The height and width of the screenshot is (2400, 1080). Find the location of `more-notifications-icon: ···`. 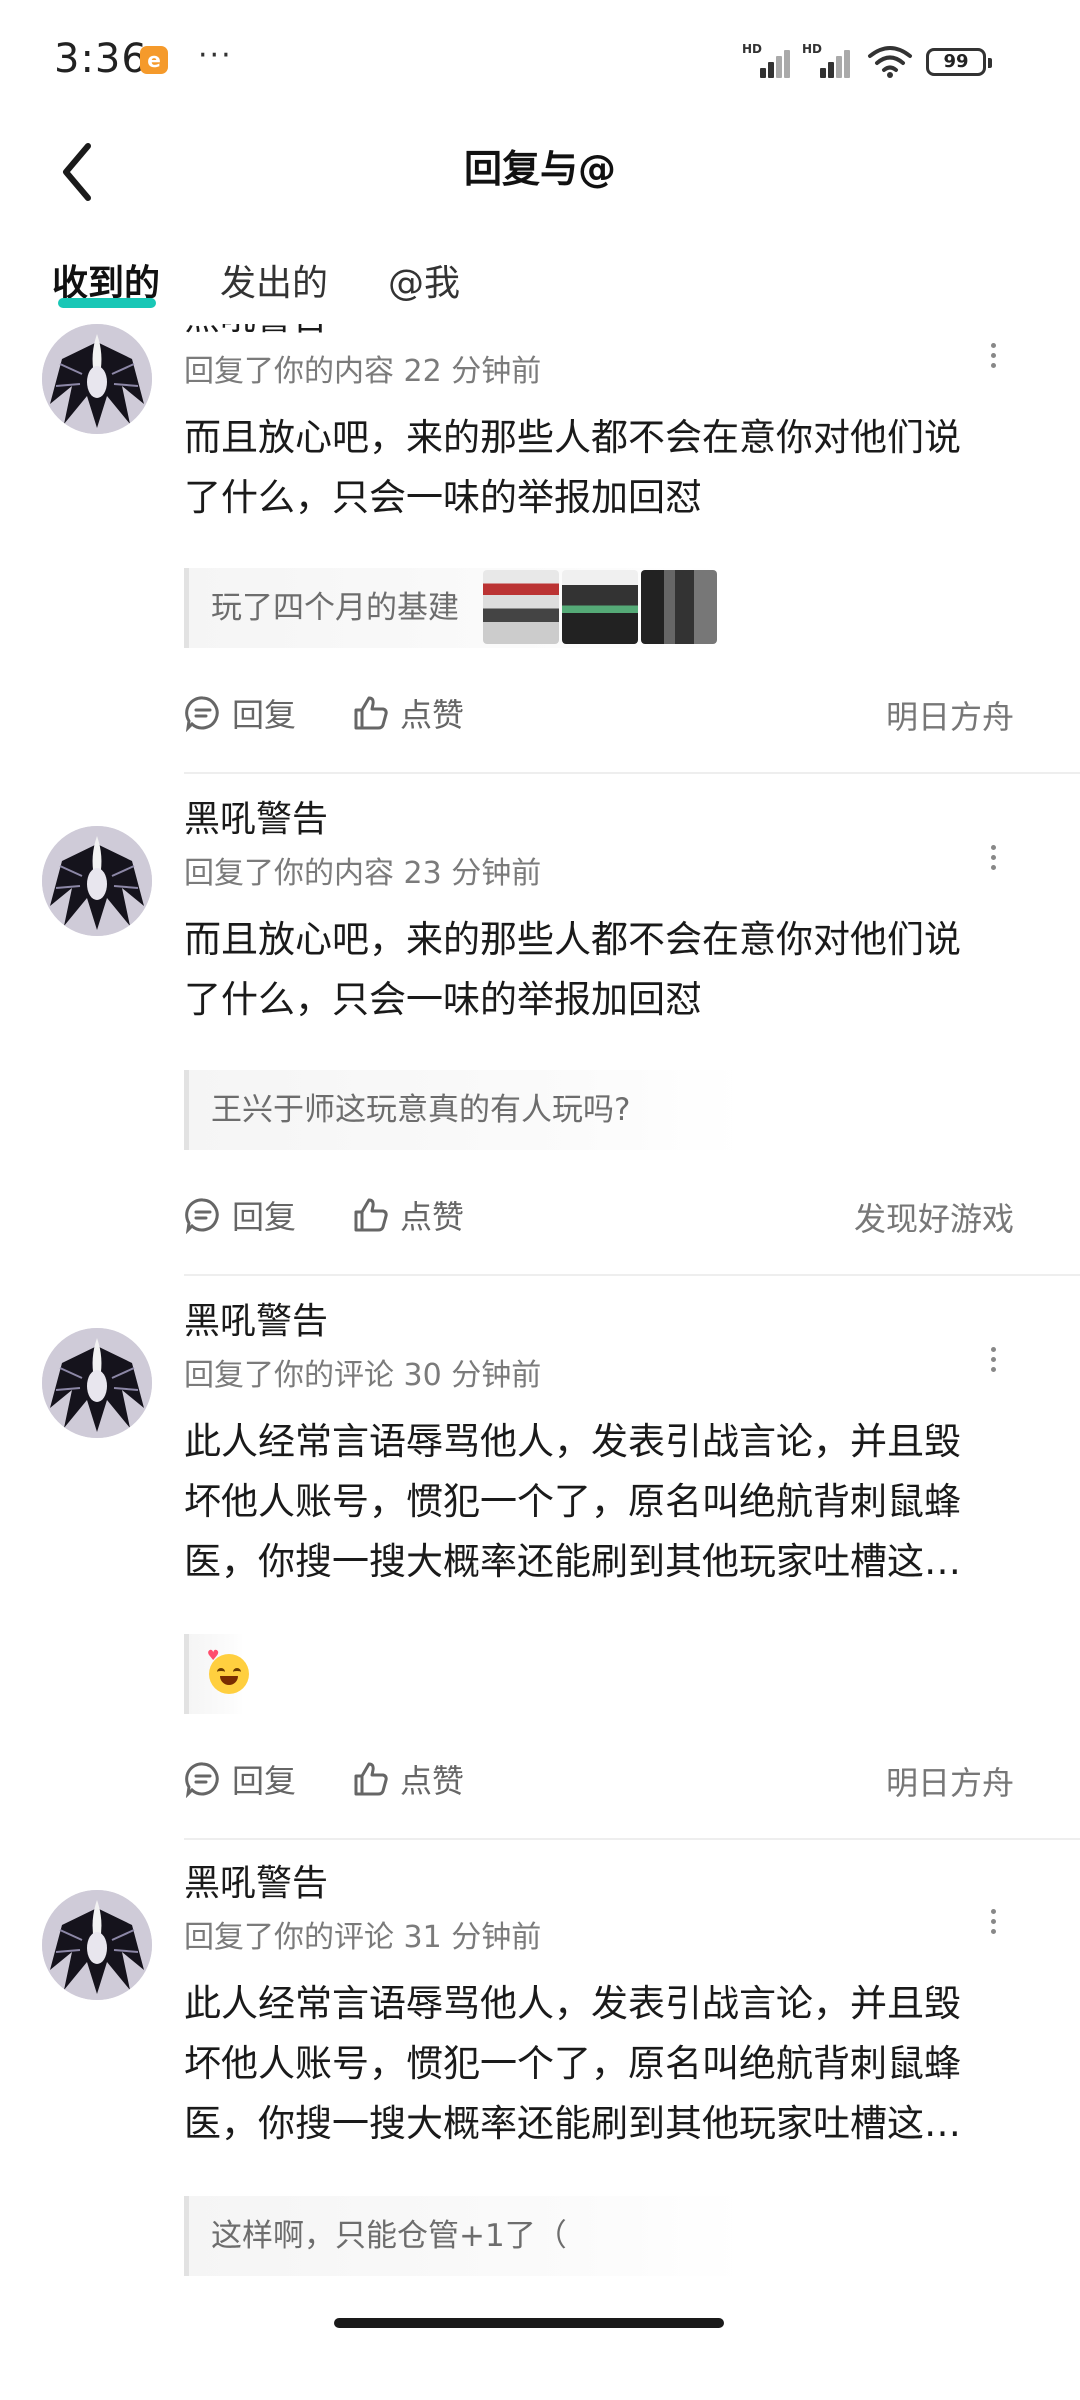

more-notifications-icon: ··· is located at coordinates (215, 55).